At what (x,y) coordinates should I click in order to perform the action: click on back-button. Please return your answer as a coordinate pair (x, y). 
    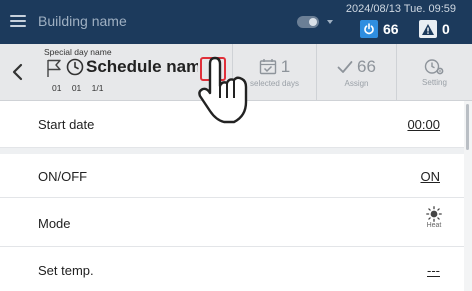
    Looking at the image, I should click on (18, 72).